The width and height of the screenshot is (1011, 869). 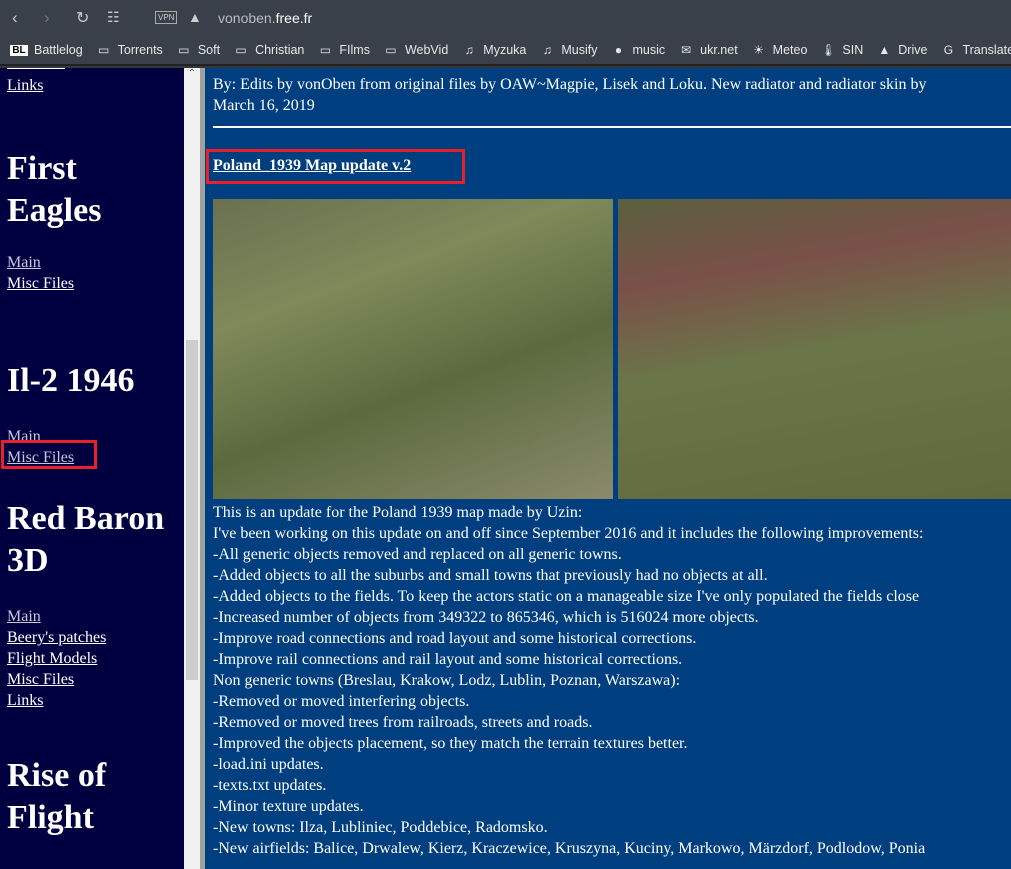 What do you see at coordinates (209, 50) in the screenshot?
I see `bookmark-label: Soft` at bounding box center [209, 50].